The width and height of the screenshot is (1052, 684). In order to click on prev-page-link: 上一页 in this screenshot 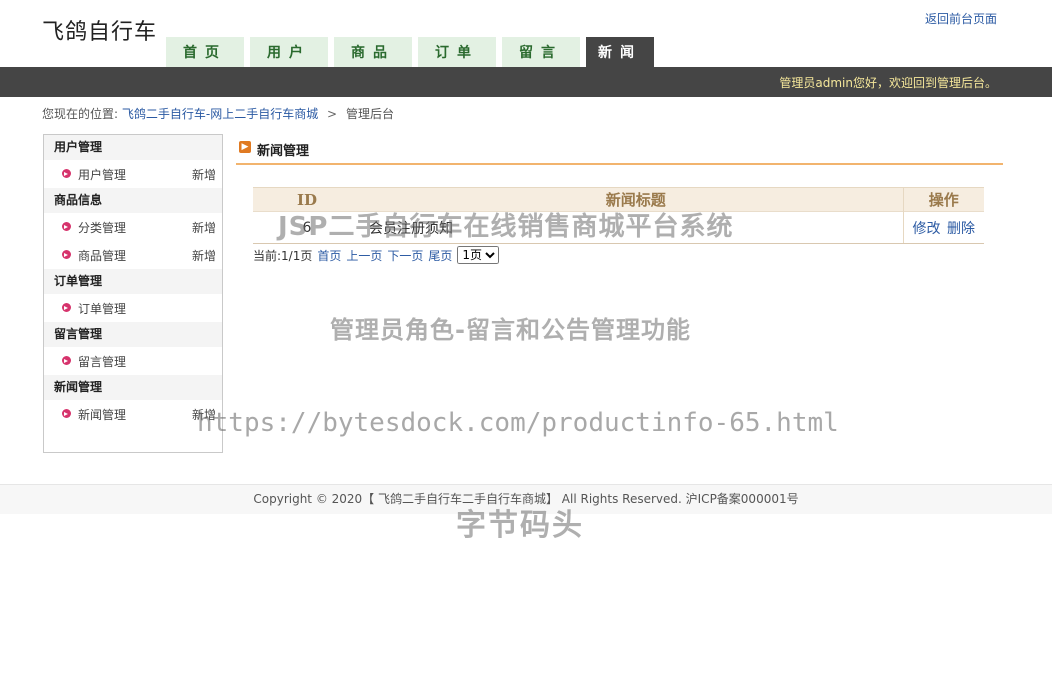, I will do `click(364, 255)`.